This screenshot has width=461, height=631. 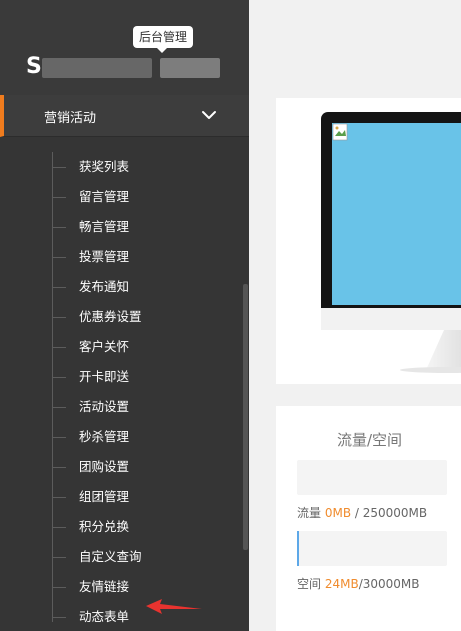 What do you see at coordinates (372, 477) in the screenshot?
I see `flow-progress-bar` at bounding box center [372, 477].